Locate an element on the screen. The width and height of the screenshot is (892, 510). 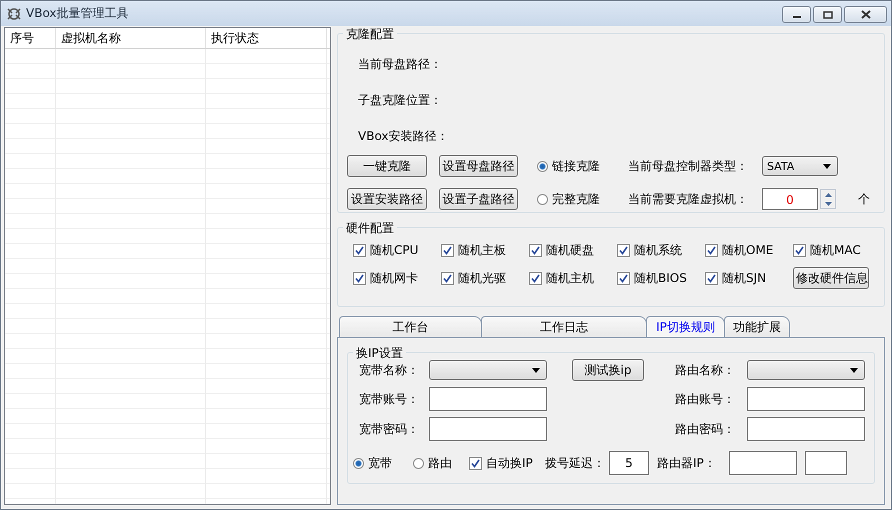
path-label: 当前母盘路径： is located at coordinates (400, 64).